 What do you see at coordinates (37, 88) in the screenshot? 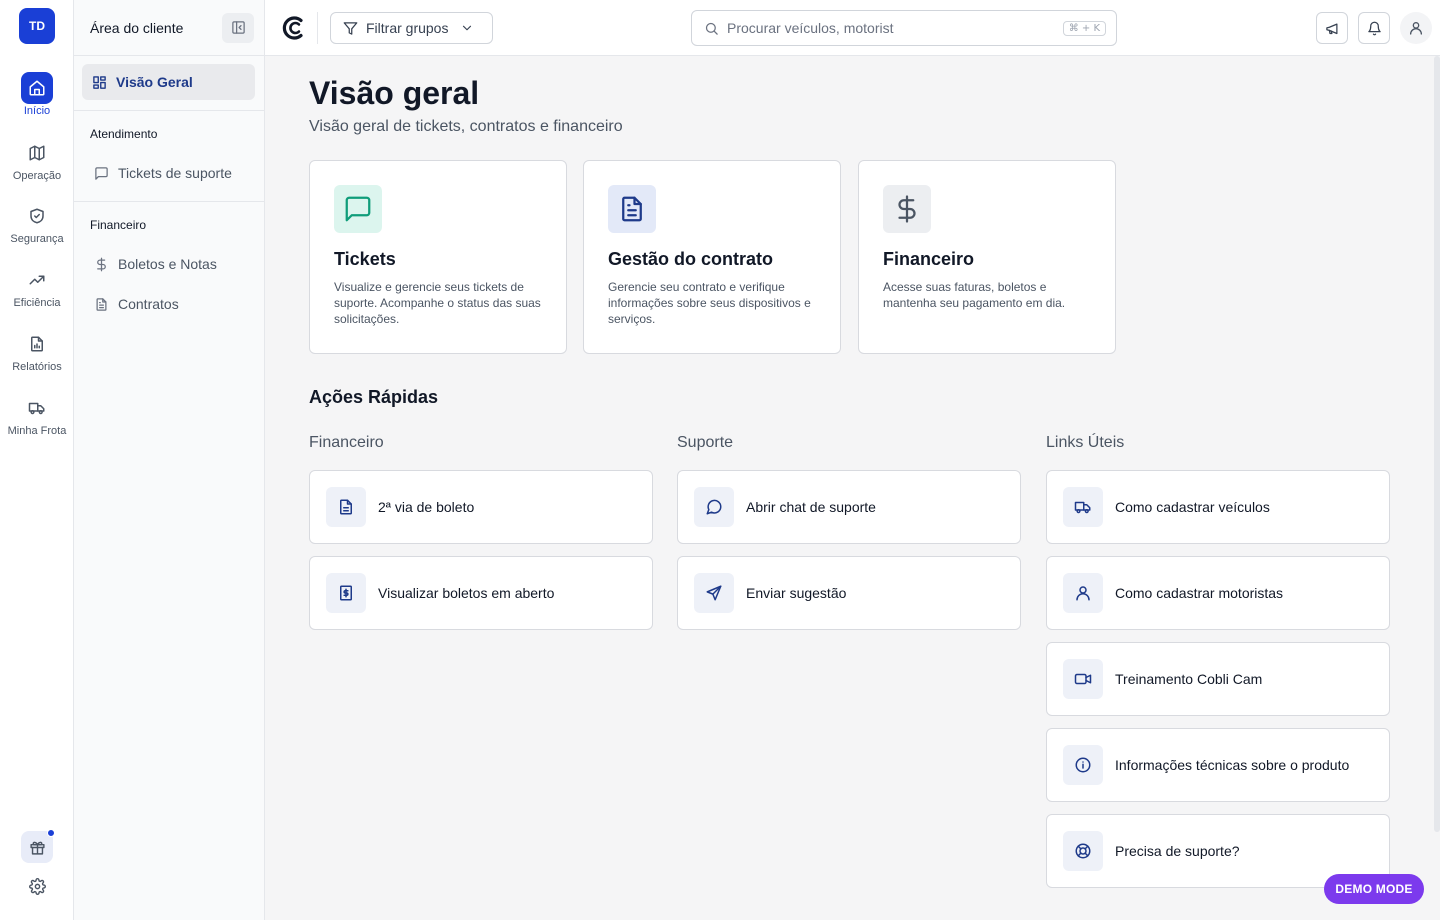
I see `home-icon` at bounding box center [37, 88].